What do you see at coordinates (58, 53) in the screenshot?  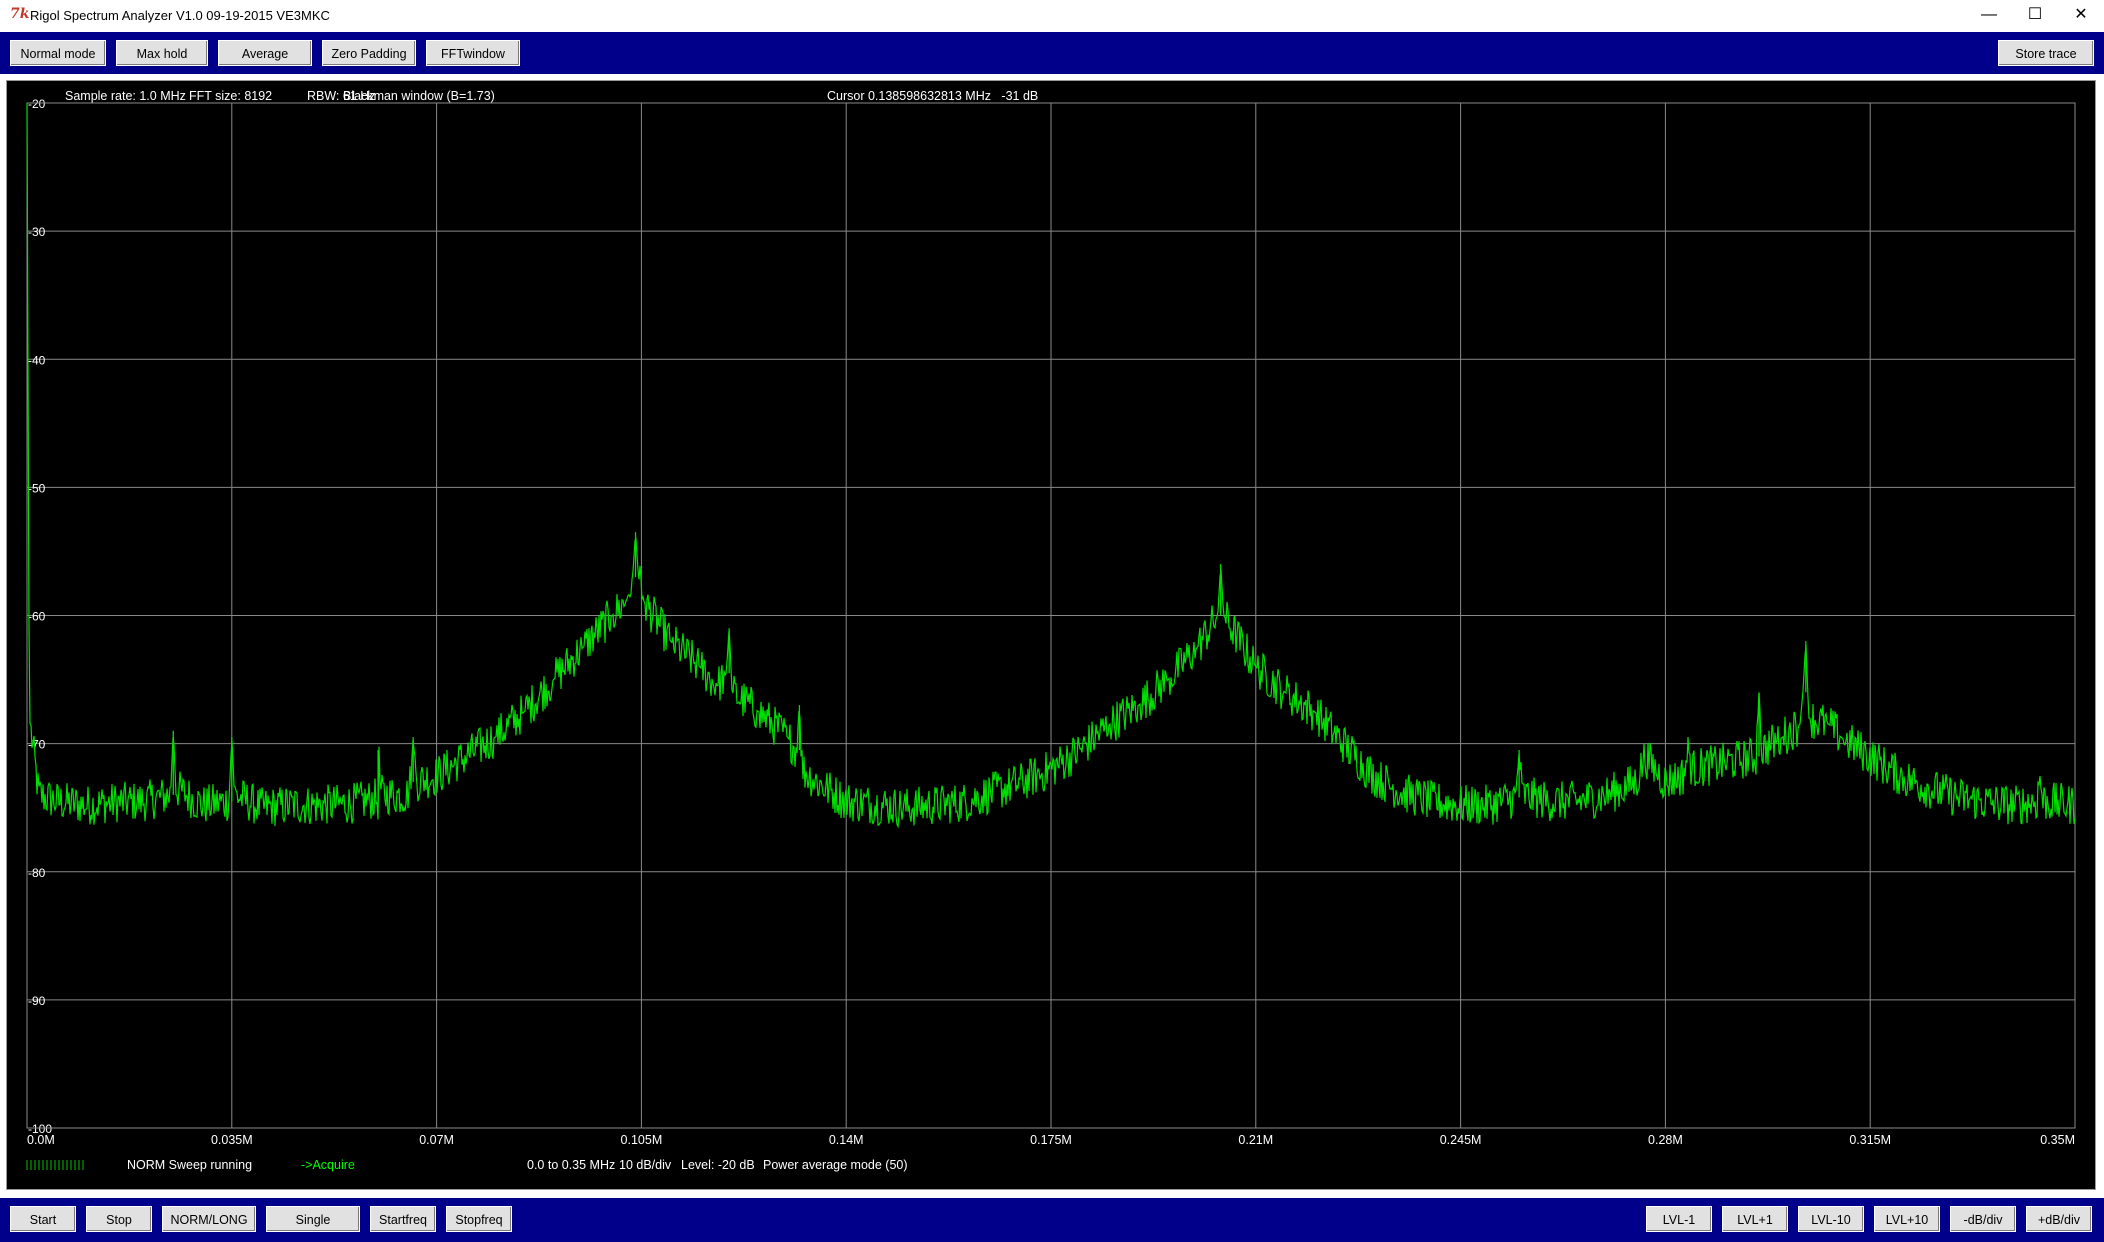 I see `normal-mode-button: Normal mode` at bounding box center [58, 53].